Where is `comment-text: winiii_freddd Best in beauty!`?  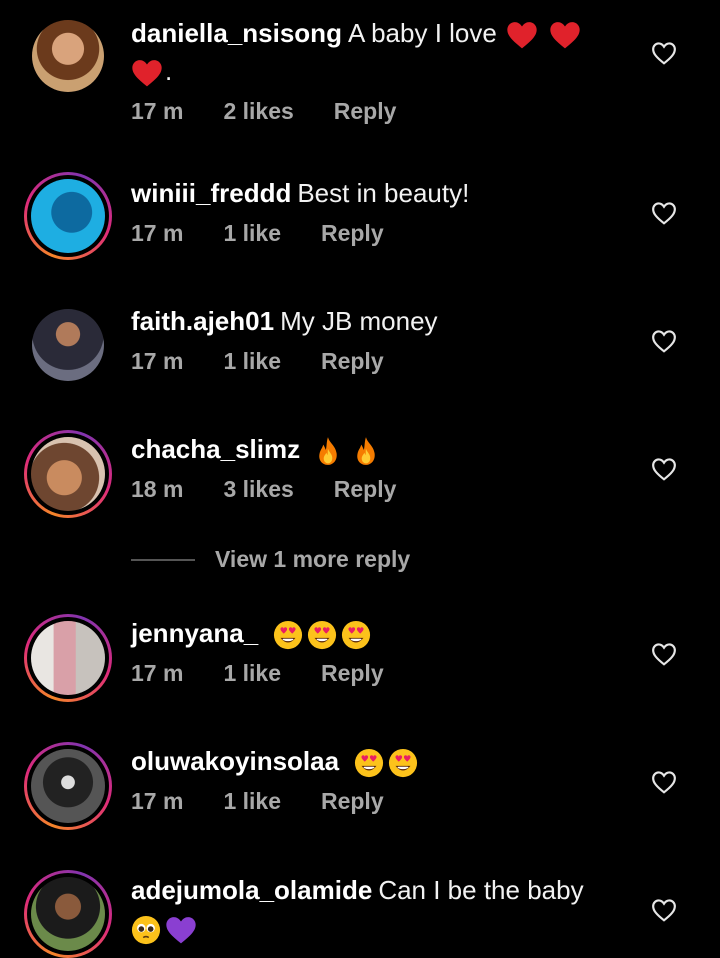
comment-text: winiii_freddd Best in beauty! is located at coordinates (366, 193).